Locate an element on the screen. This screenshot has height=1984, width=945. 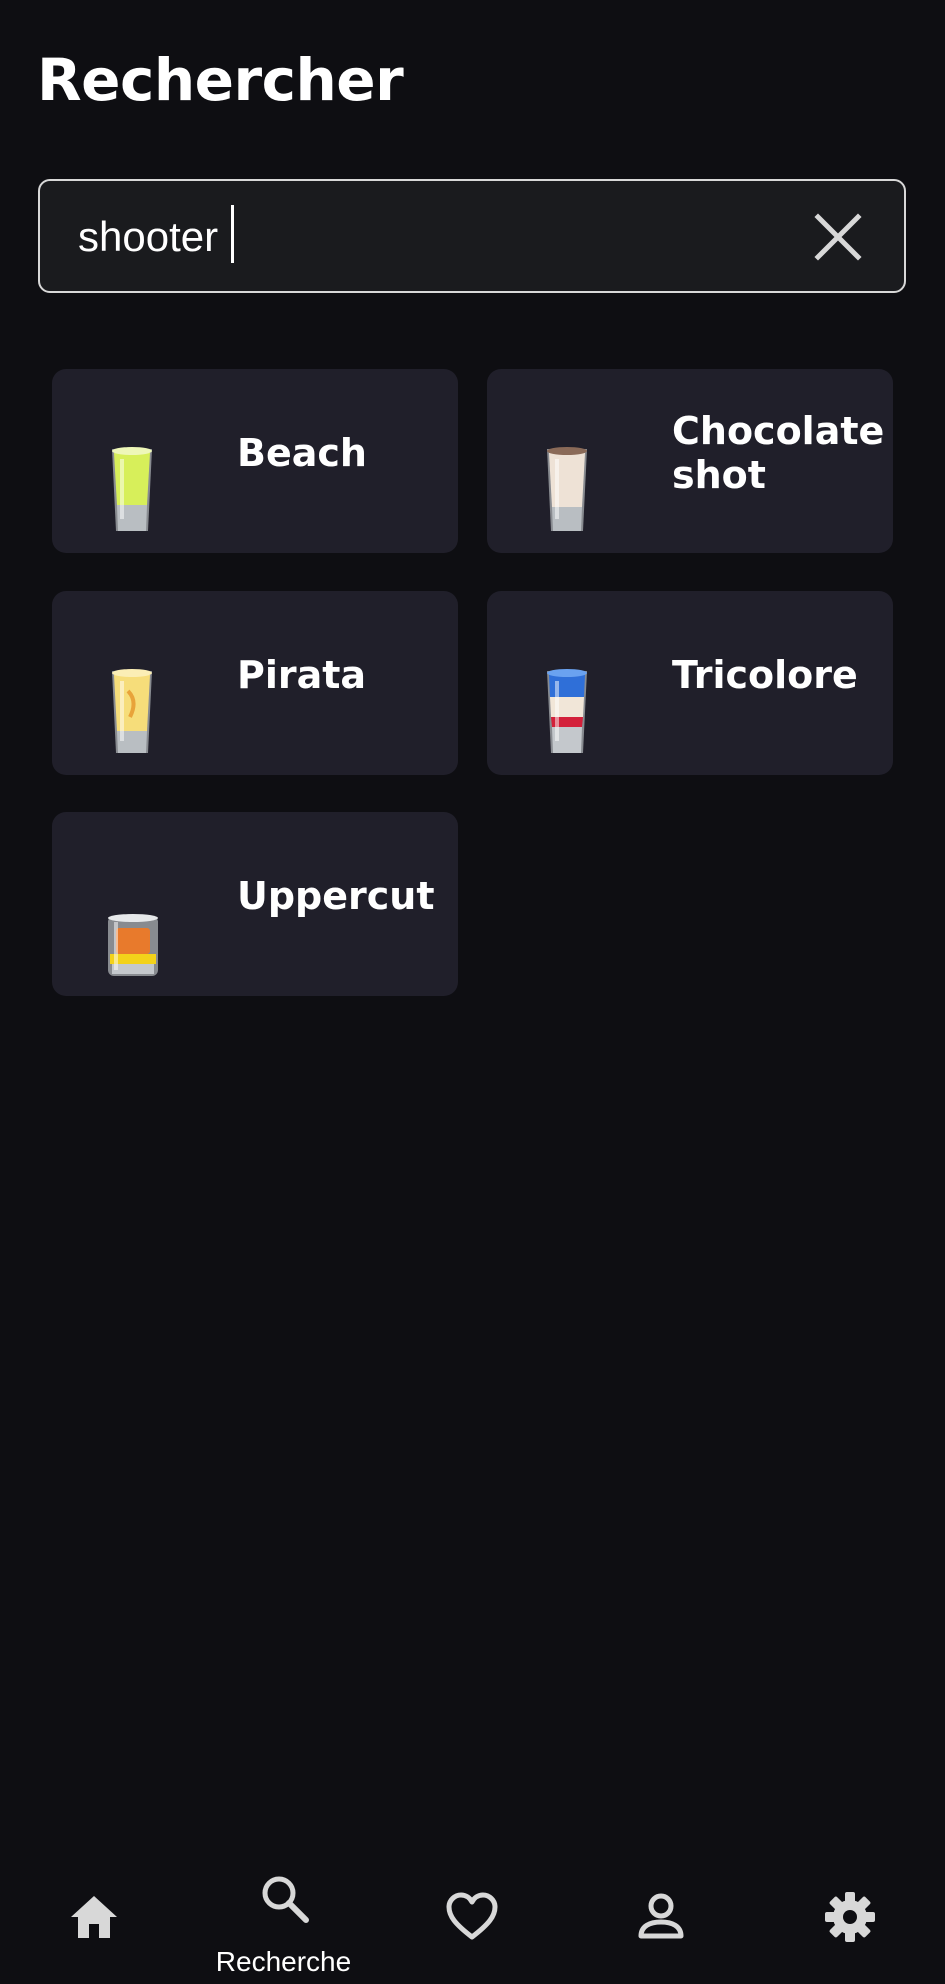
close-icon is located at coordinates (838, 237).